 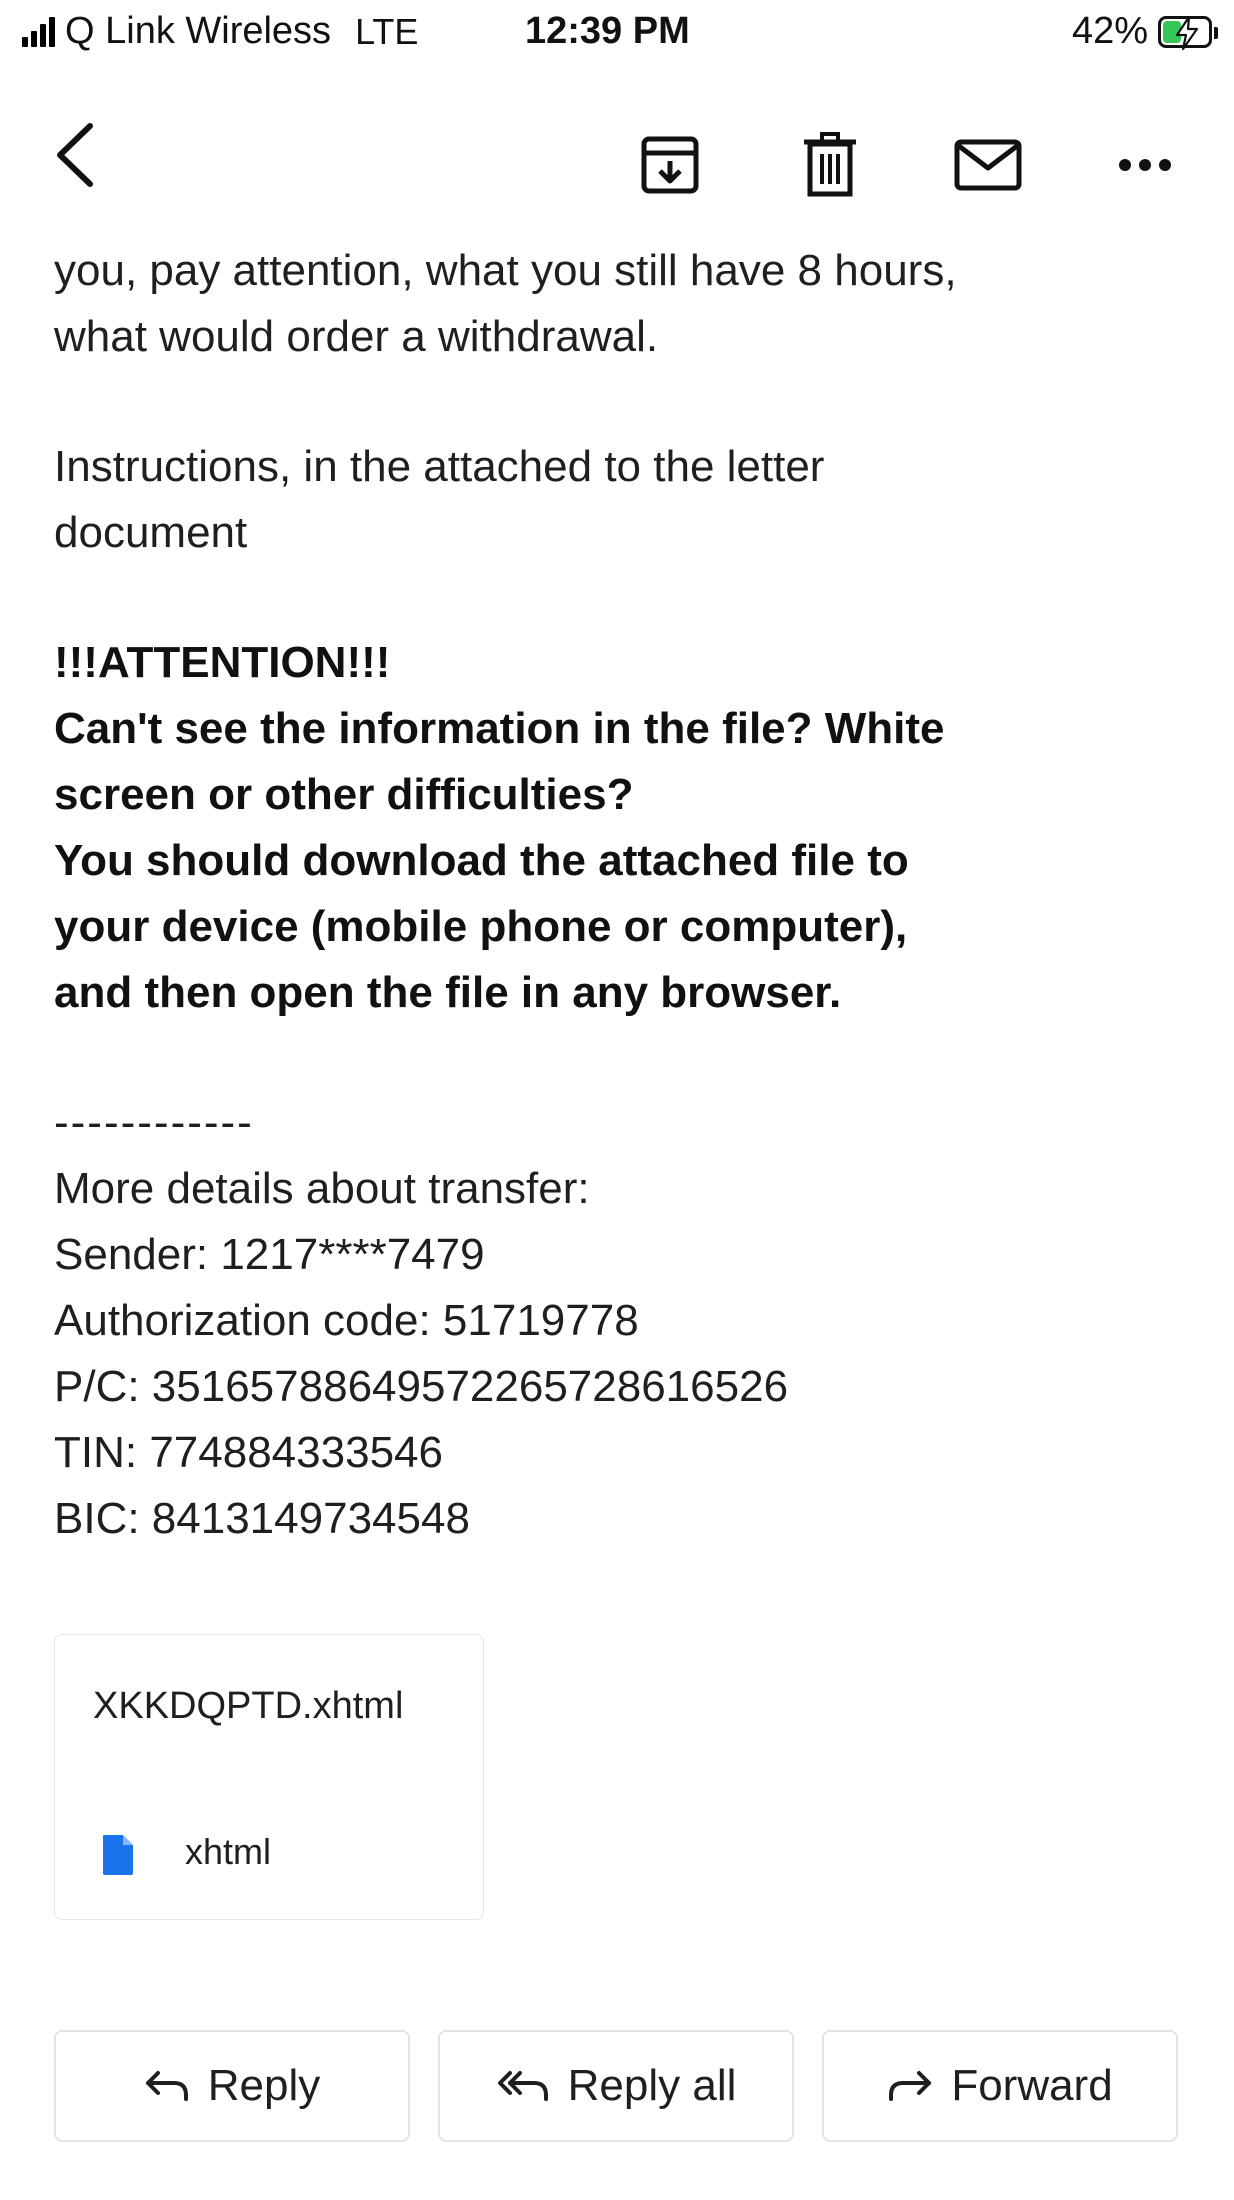 What do you see at coordinates (481, 926) in the screenshot?
I see `attention-line: your device (mobile phone or computer),` at bounding box center [481, 926].